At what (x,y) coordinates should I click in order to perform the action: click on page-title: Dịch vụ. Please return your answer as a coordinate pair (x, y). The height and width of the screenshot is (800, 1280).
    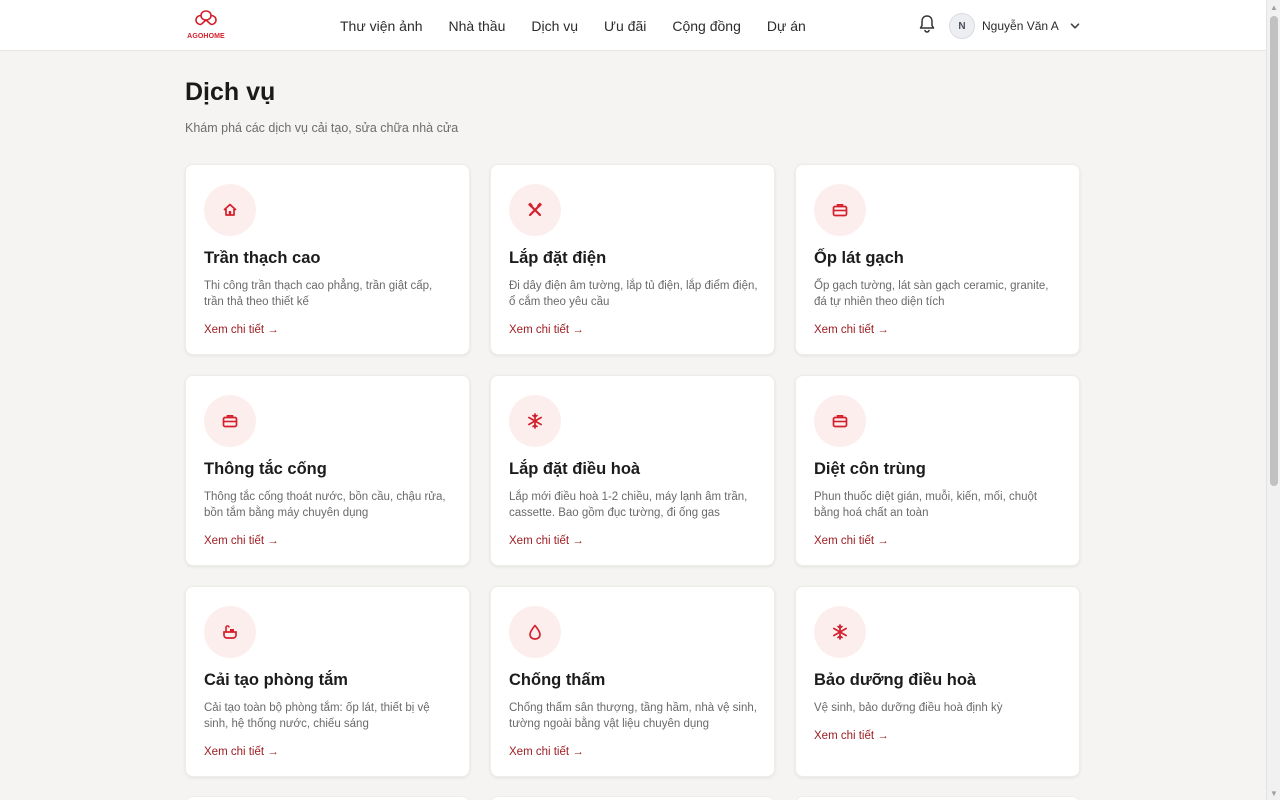
    Looking at the image, I should click on (230, 92).